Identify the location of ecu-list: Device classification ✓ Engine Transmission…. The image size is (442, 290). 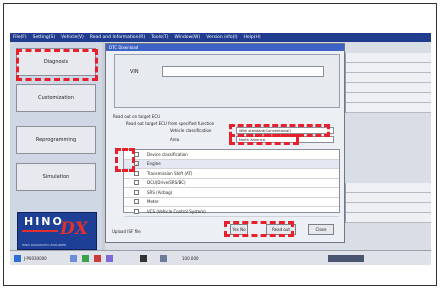
(231, 183).